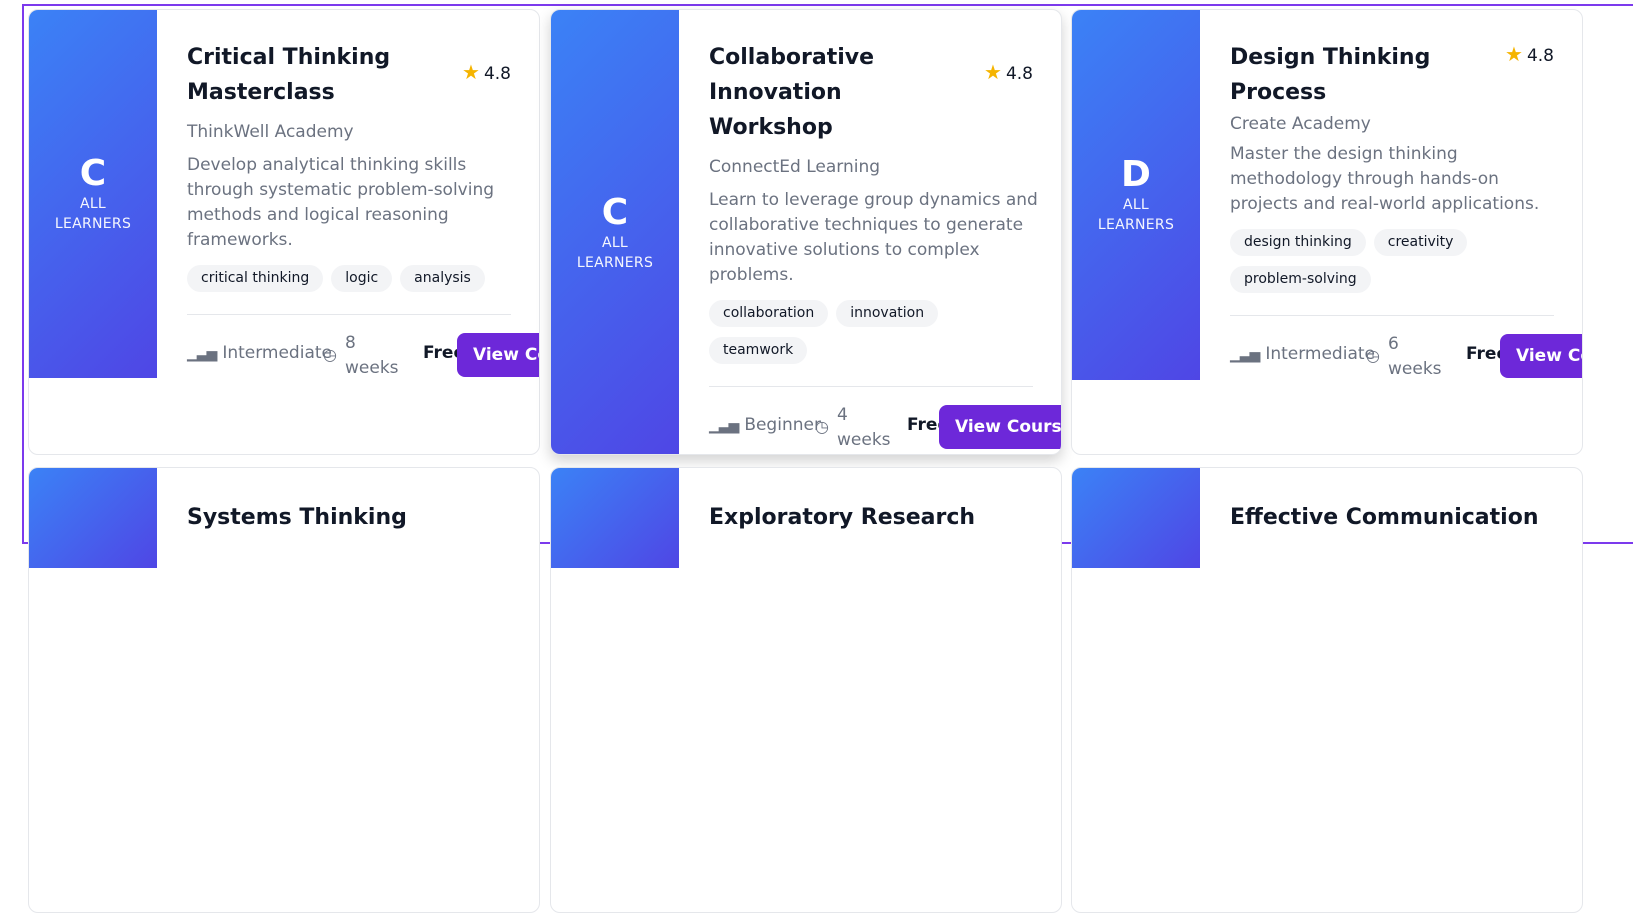  Describe the element at coordinates (1357, 75) in the screenshot. I see `course-title: Design Thinking Process` at that location.